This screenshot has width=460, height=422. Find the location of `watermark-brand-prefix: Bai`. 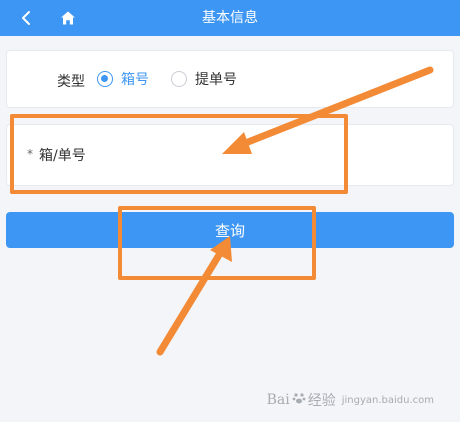

watermark-brand-prefix: Bai is located at coordinates (278, 400).